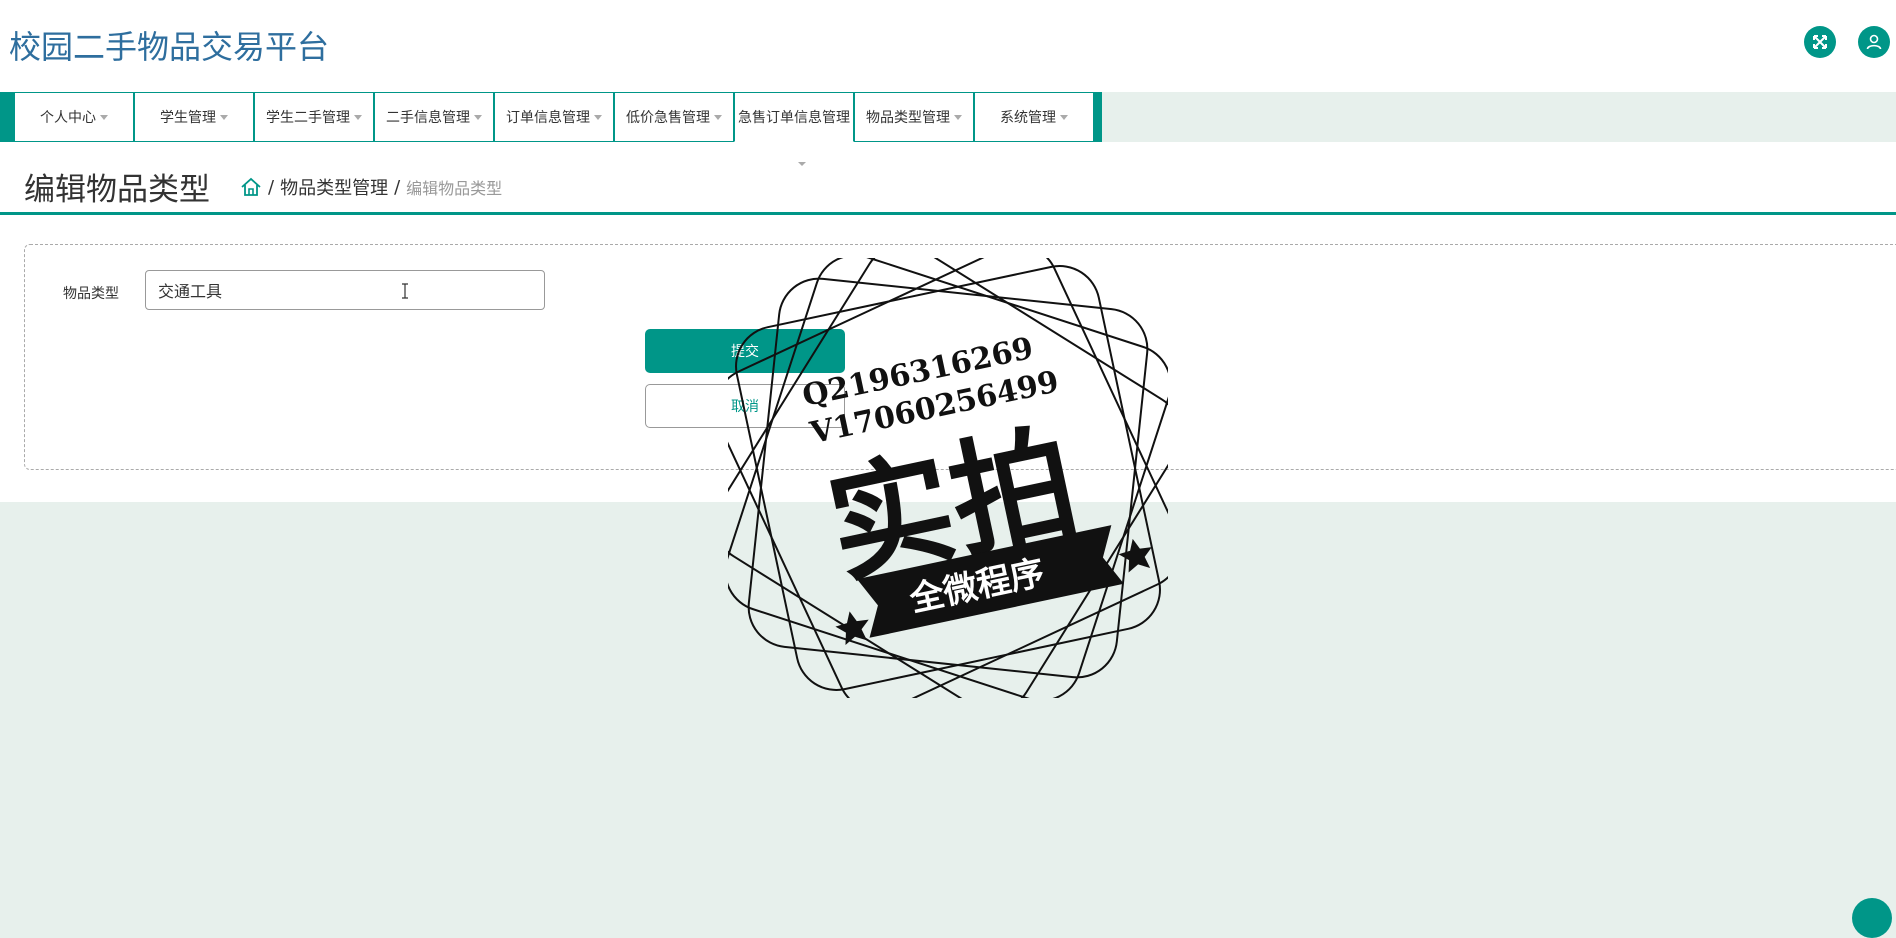 Image resolution: width=1896 pixels, height=938 pixels. Describe the element at coordinates (169, 47) in the screenshot. I see `app-title: 校园二手物品交易平台` at that location.